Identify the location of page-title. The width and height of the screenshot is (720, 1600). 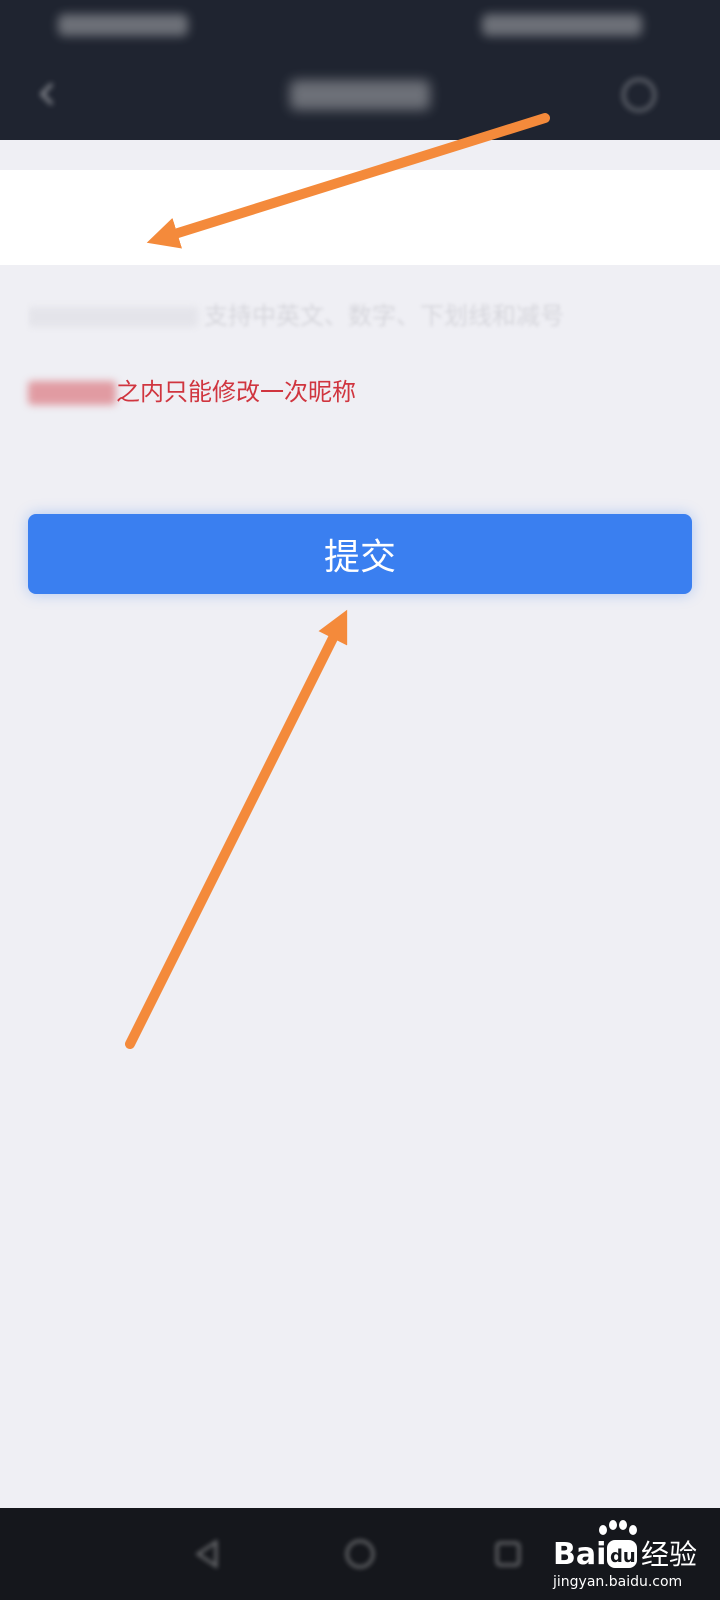
(360, 95).